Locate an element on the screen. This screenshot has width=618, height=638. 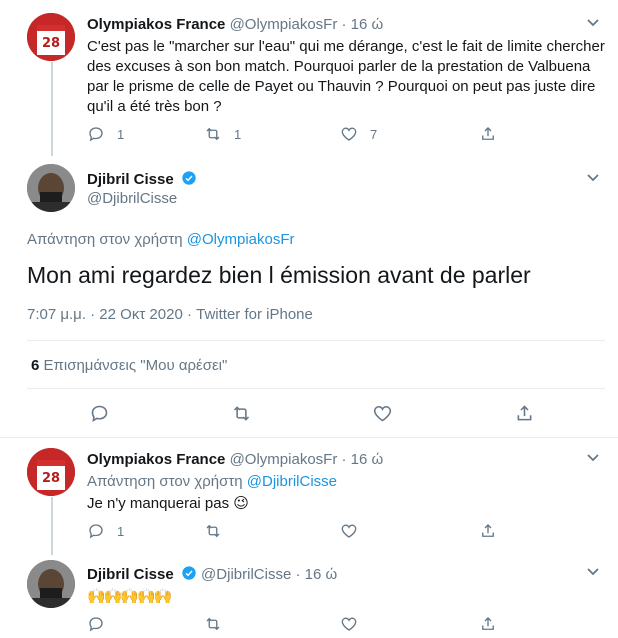
likes-label: Επισημάνσεις "Μου αρέσει" is located at coordinates (135, 365).